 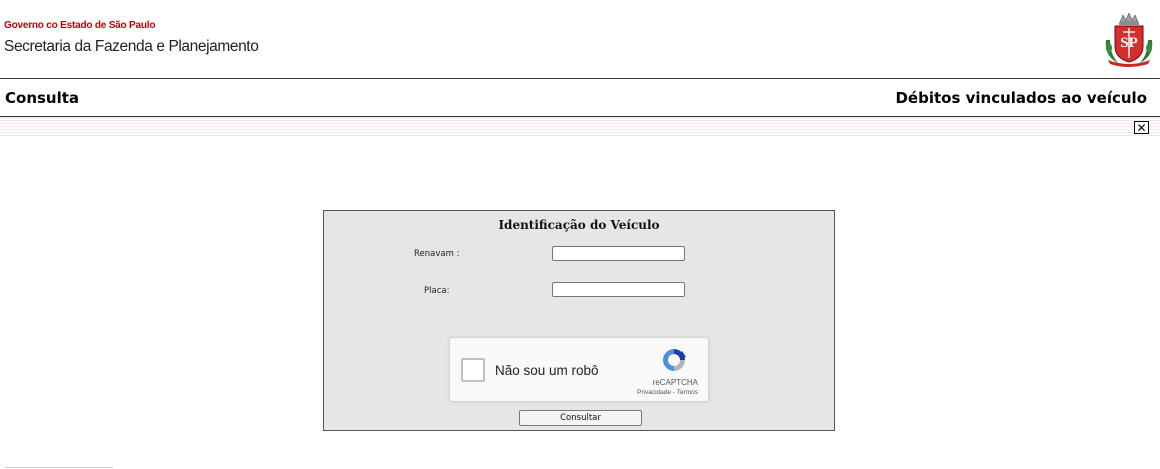 What do you see at coordinates (131, 46) in the screenshot?
I see `secretaria-title: Secretaria da Fazenda e Planejamento` at bounding box center [131, 46].